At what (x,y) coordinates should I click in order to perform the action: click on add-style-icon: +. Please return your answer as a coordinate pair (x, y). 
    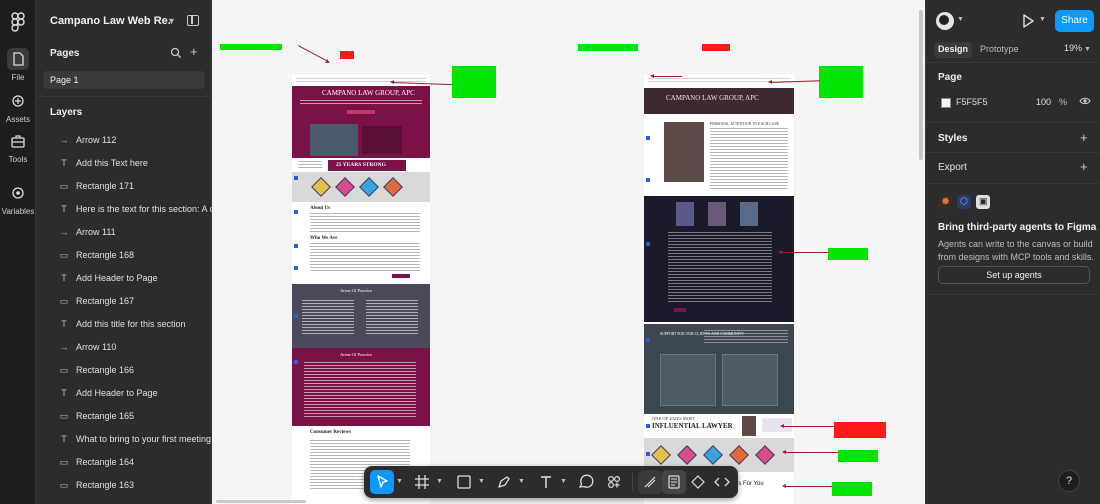
    Looking at the image, I should click on (1084, 137).